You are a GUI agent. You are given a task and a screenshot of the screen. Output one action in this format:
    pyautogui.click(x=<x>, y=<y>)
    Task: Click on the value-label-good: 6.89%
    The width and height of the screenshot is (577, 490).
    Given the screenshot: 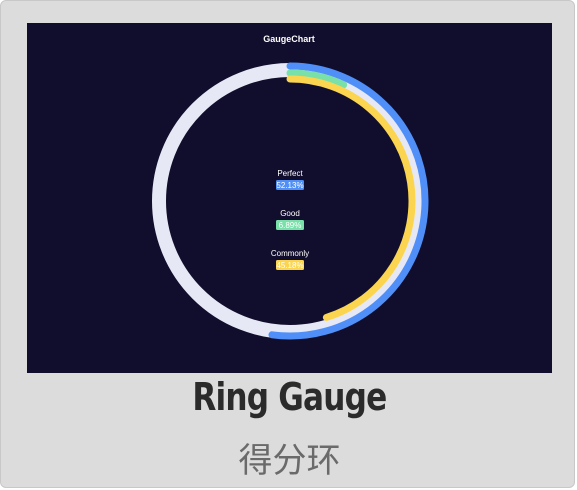 What is the action you would take?
    pyautogui.click(x=290, y=225)
    